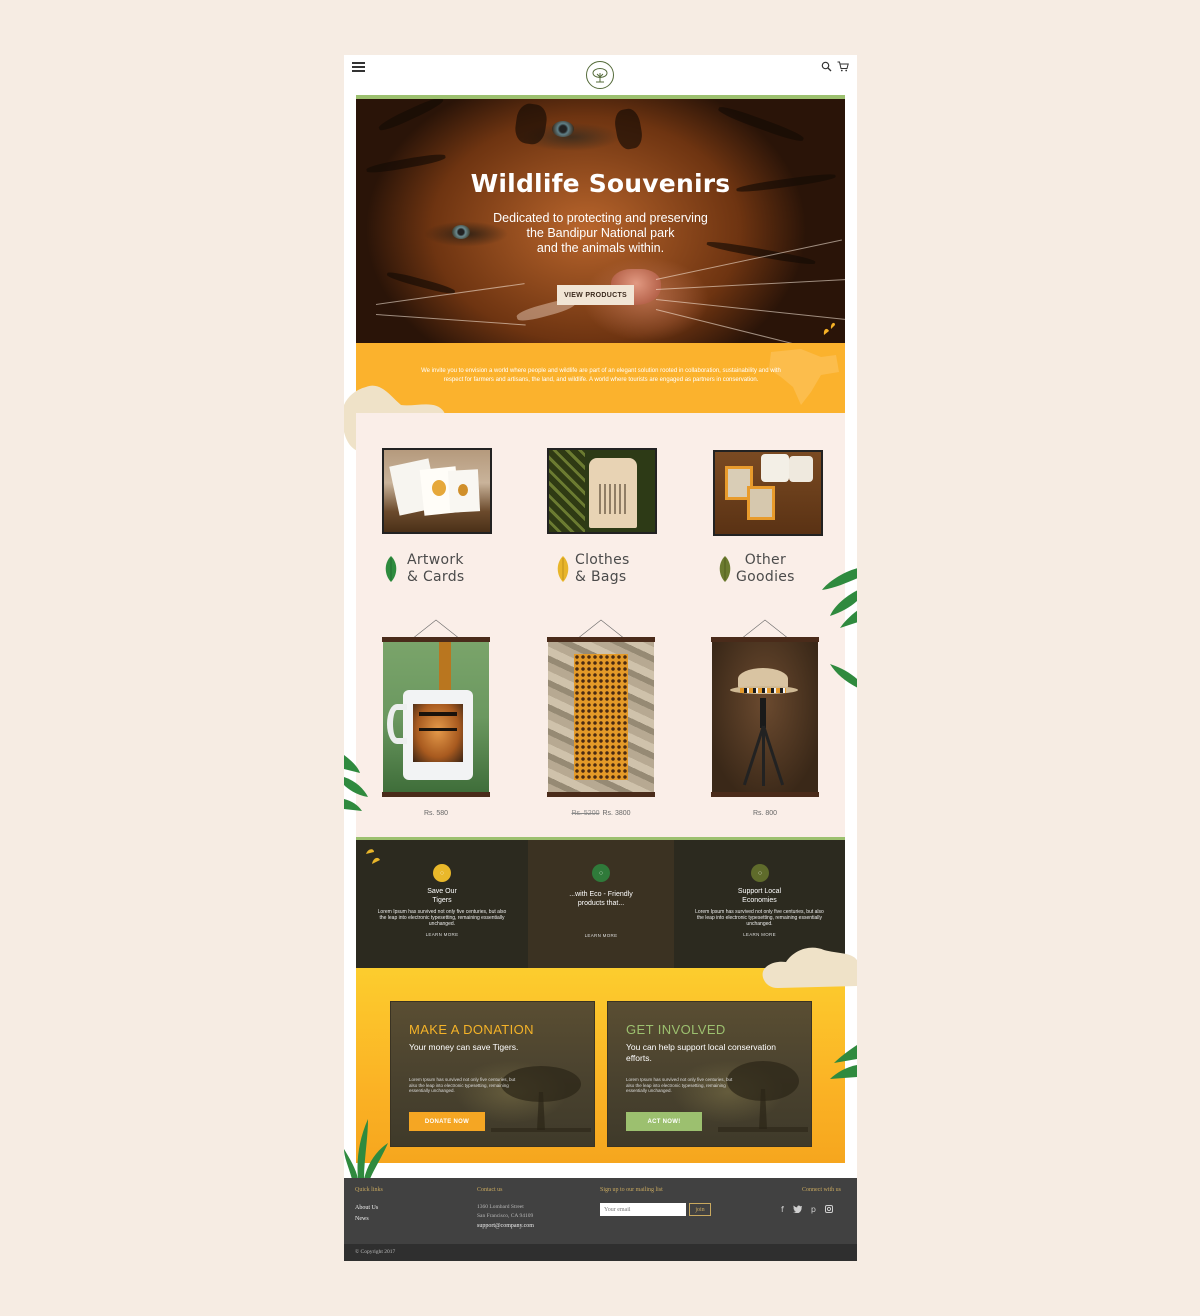 Image resolution: width=1200 pixels, height=1316 pixels. I want to click on category-label-artwork: Artwork & Cards, so click(436, 569).